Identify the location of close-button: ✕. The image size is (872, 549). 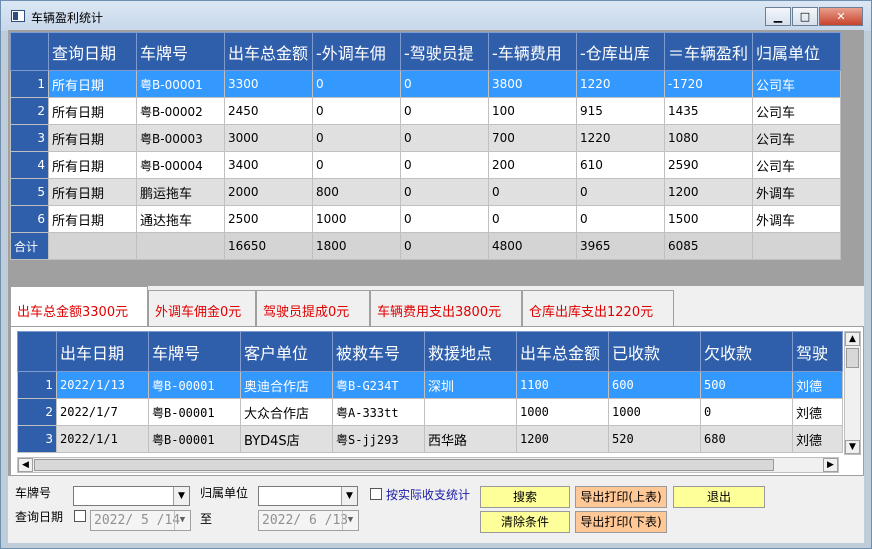
(841, 16).